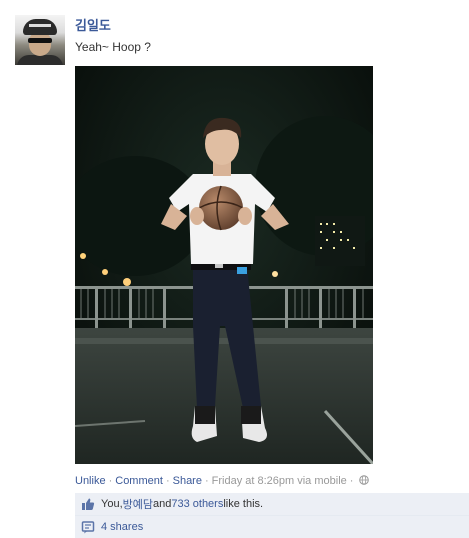  I want to click on post-text: Yeah~ Hoop ?, so click(113, 47).